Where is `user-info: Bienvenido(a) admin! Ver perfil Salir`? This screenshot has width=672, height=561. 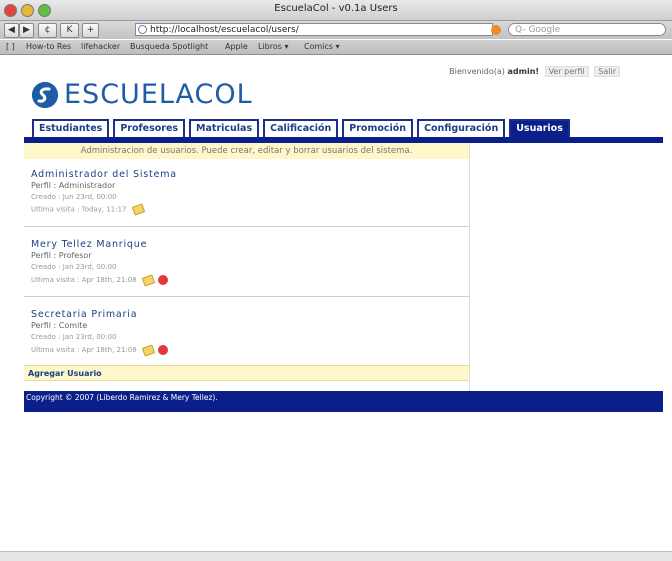
user-info: Bienvenido(a) admin! Ver perfil Salir is located at coordinates (534, 71).